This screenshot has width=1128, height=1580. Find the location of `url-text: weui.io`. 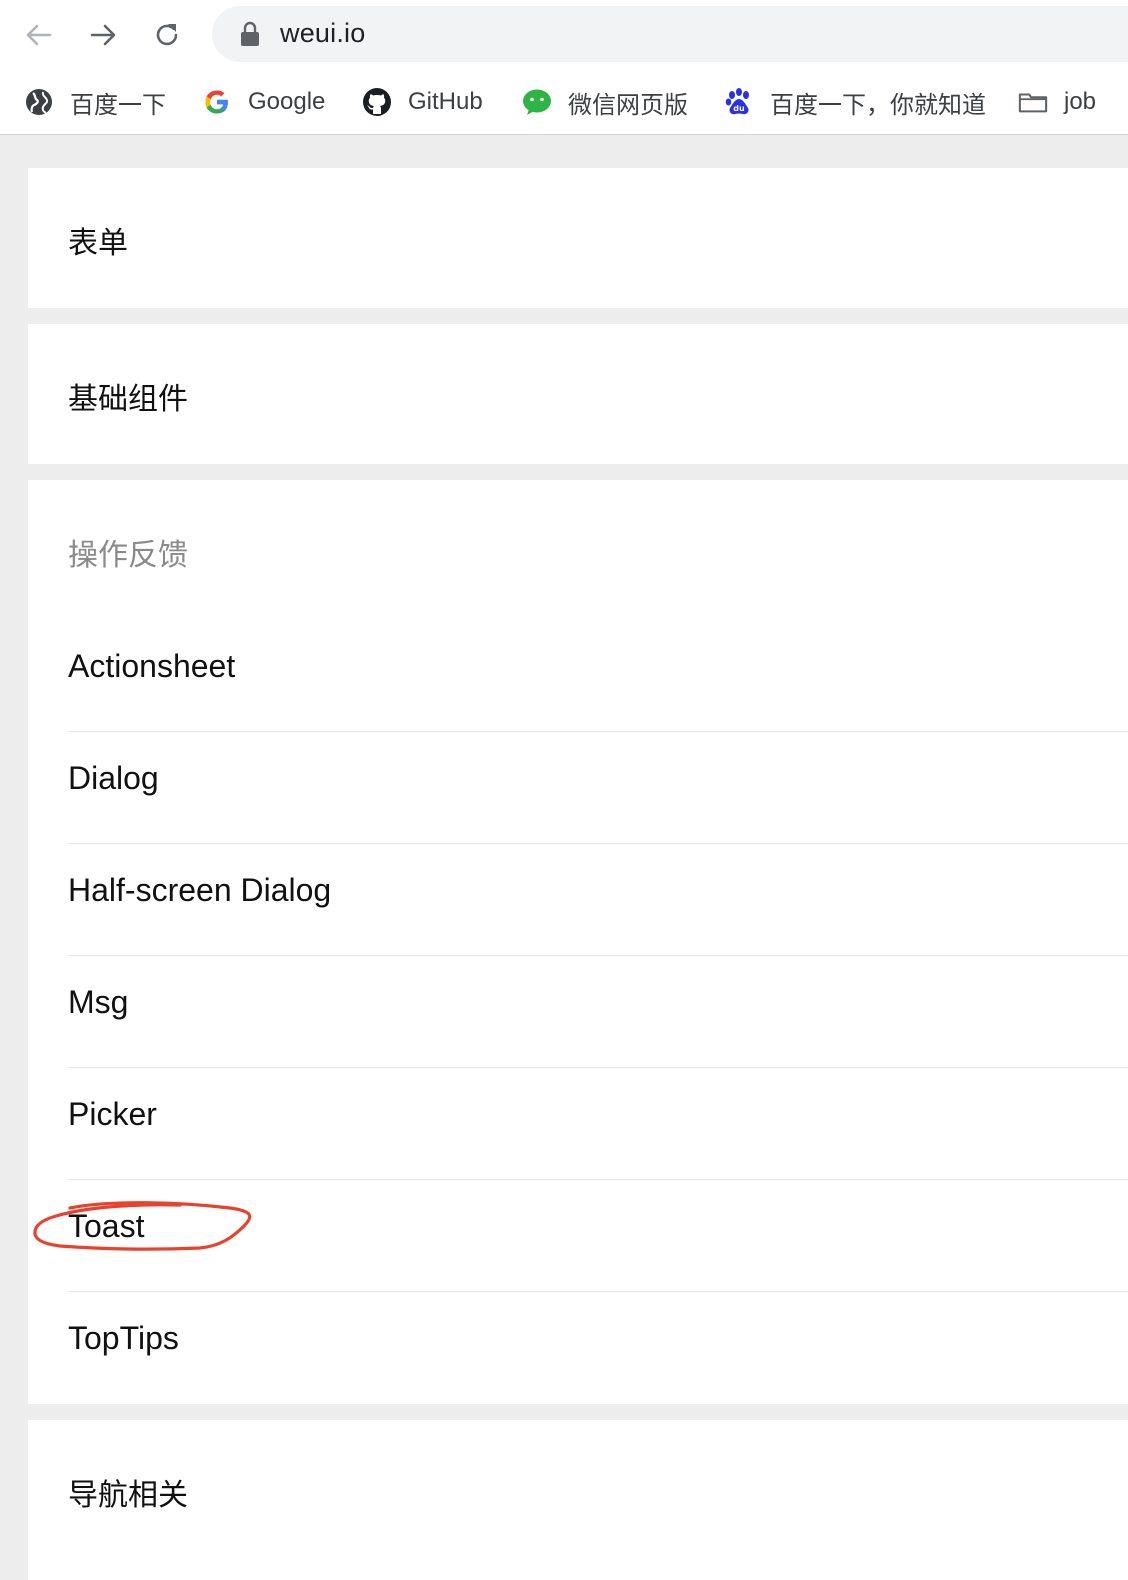

url-text: weui.io is located at coordinates (323, 33).